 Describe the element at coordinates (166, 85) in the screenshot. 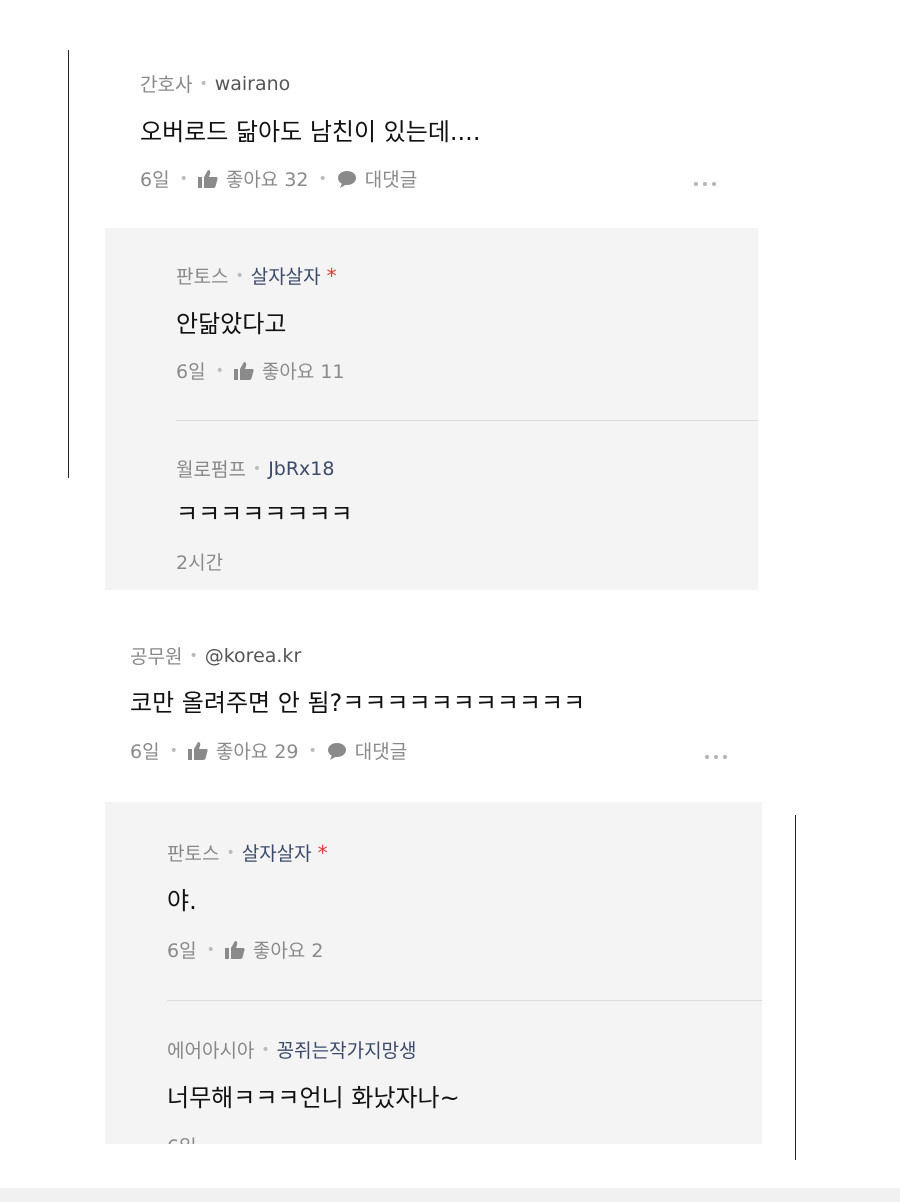

I see `job-label: 간호사` at that location.